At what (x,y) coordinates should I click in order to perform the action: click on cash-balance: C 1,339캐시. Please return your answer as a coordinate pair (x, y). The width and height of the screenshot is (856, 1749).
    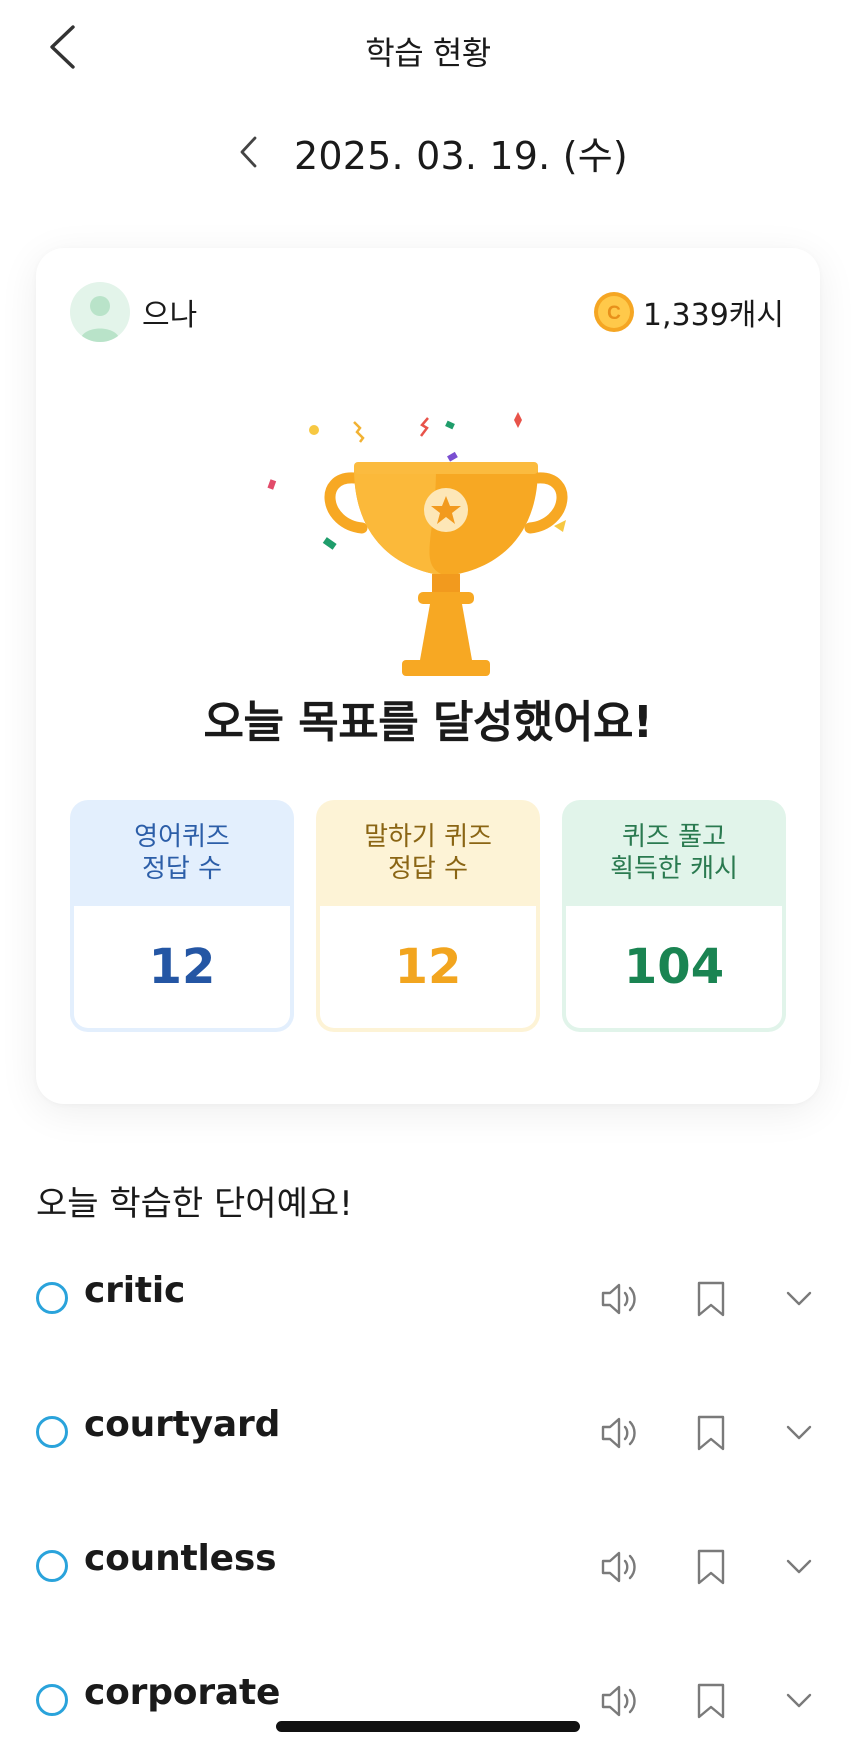
    Looking at the image, I should click on (688, 312).